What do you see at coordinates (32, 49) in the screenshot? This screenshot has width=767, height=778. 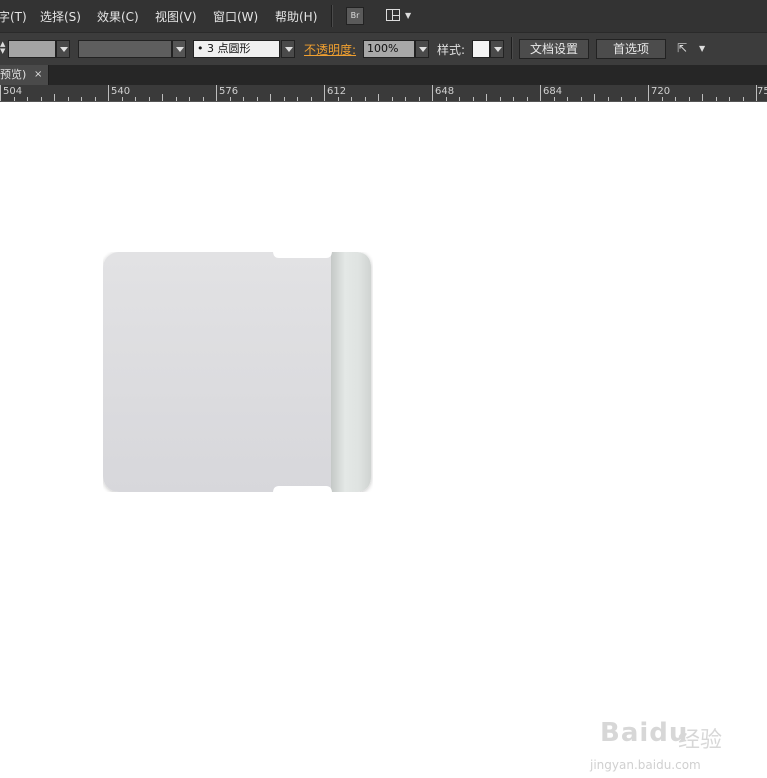 I see `stroke-weight-field` at bounding box center [32, 49].